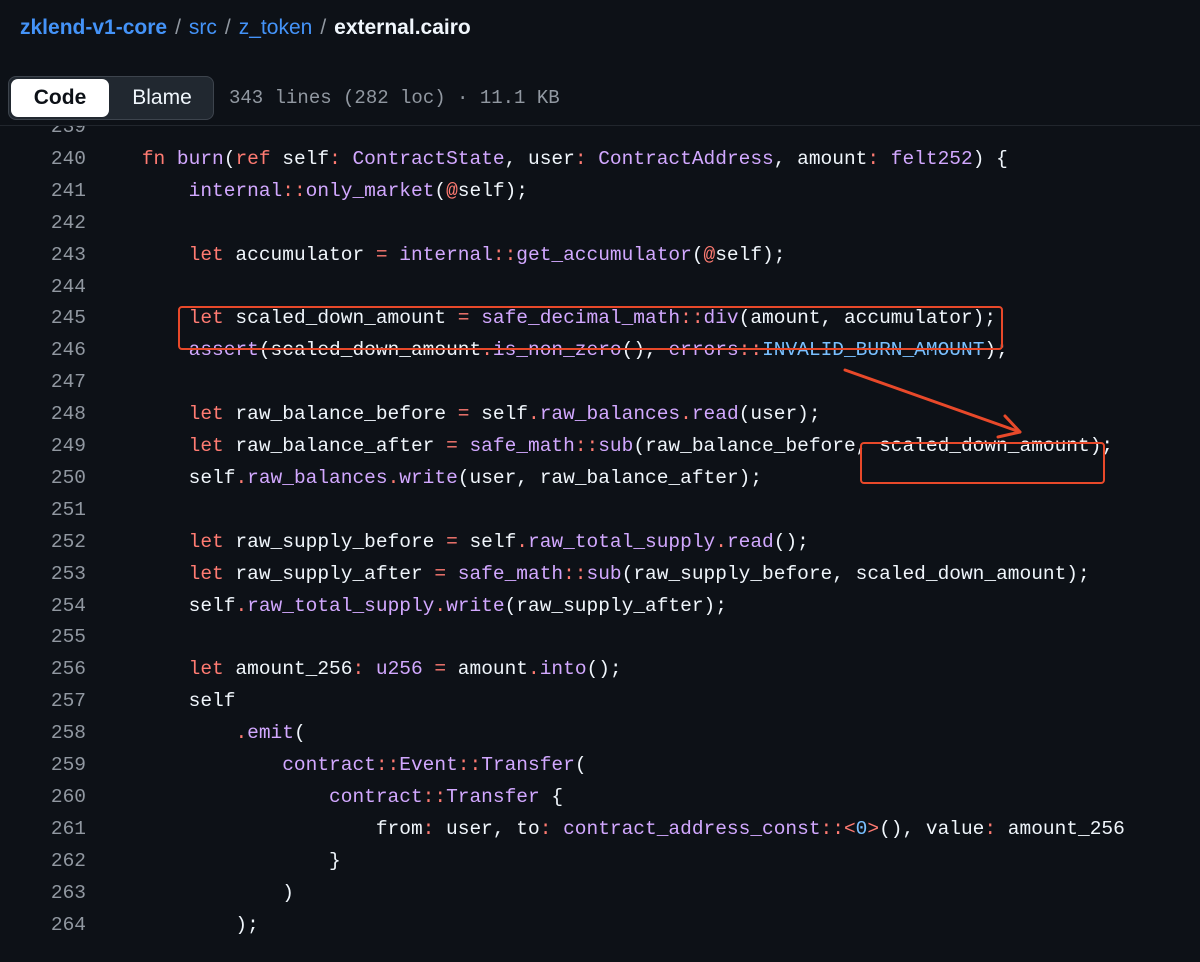  I want to click on annotation-box-scaled-down-amount-definition, so click(590, 328).